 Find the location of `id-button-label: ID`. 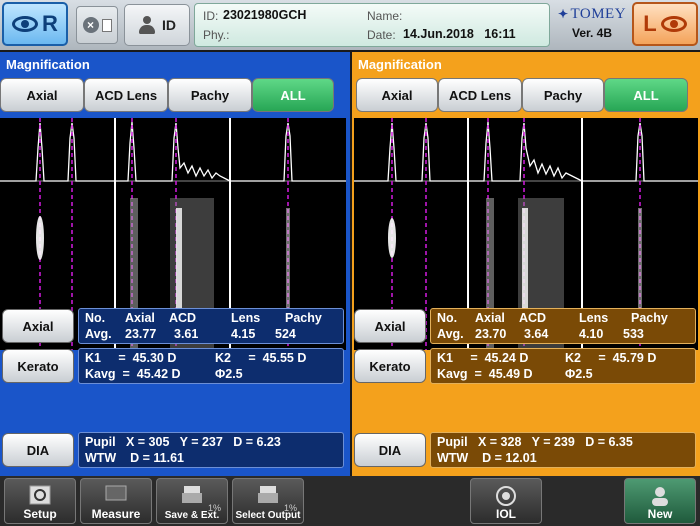

id-button-label: ID is located at coordinates (169, 25).